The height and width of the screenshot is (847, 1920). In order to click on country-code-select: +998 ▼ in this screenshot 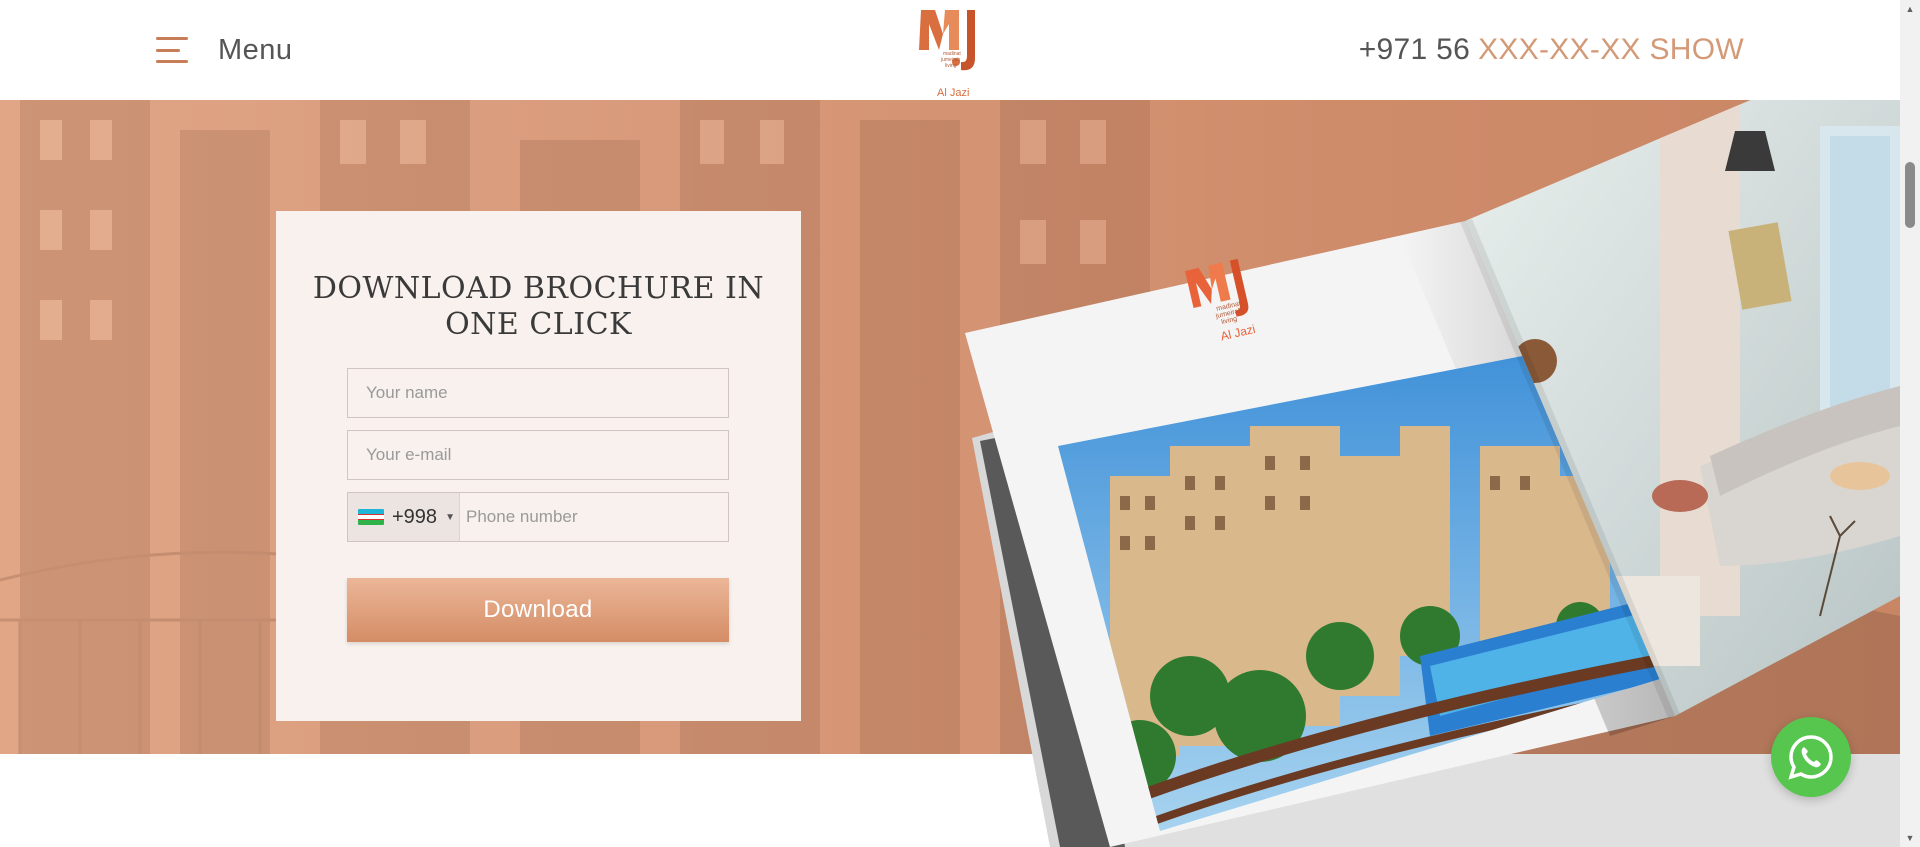, I will do `click(404, 517)`.